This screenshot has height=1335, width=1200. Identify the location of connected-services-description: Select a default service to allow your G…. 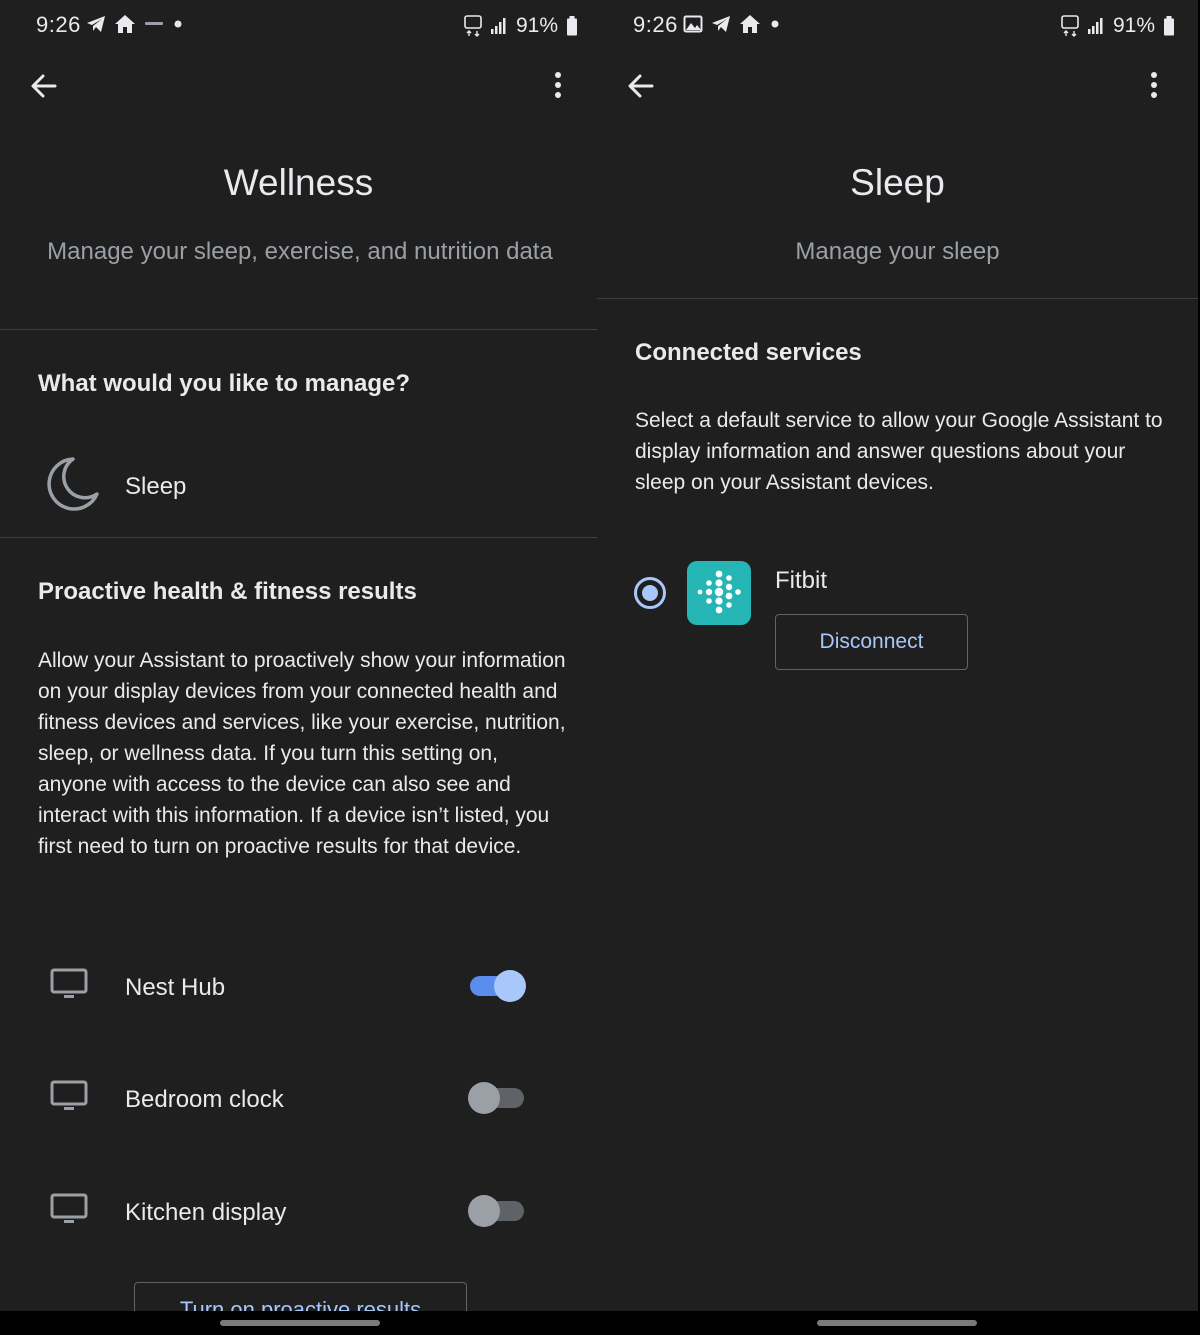
(899, 451).